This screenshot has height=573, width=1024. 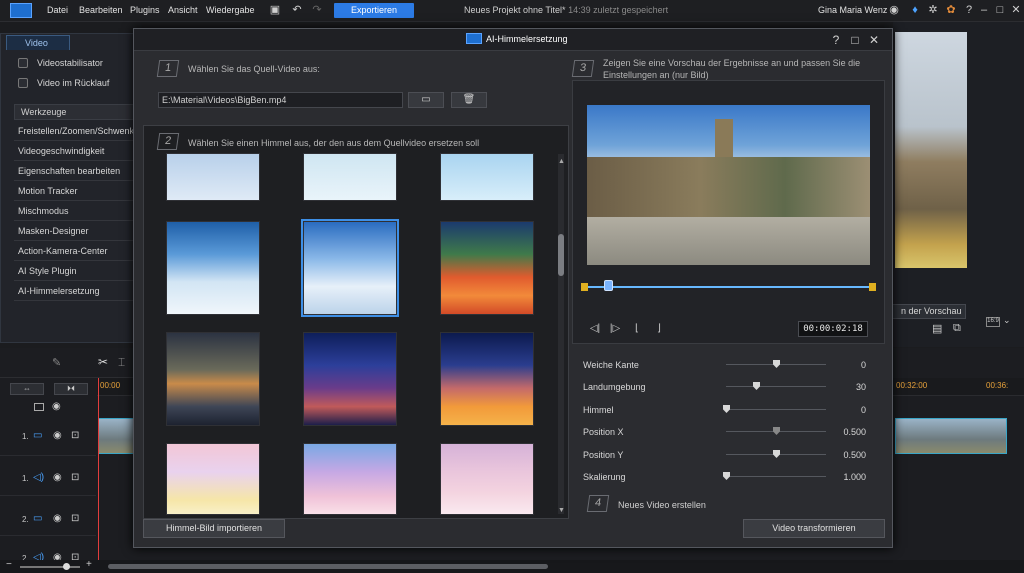 I want to click on menu-ansicht: Ansicht, so click(x=183, y=10).